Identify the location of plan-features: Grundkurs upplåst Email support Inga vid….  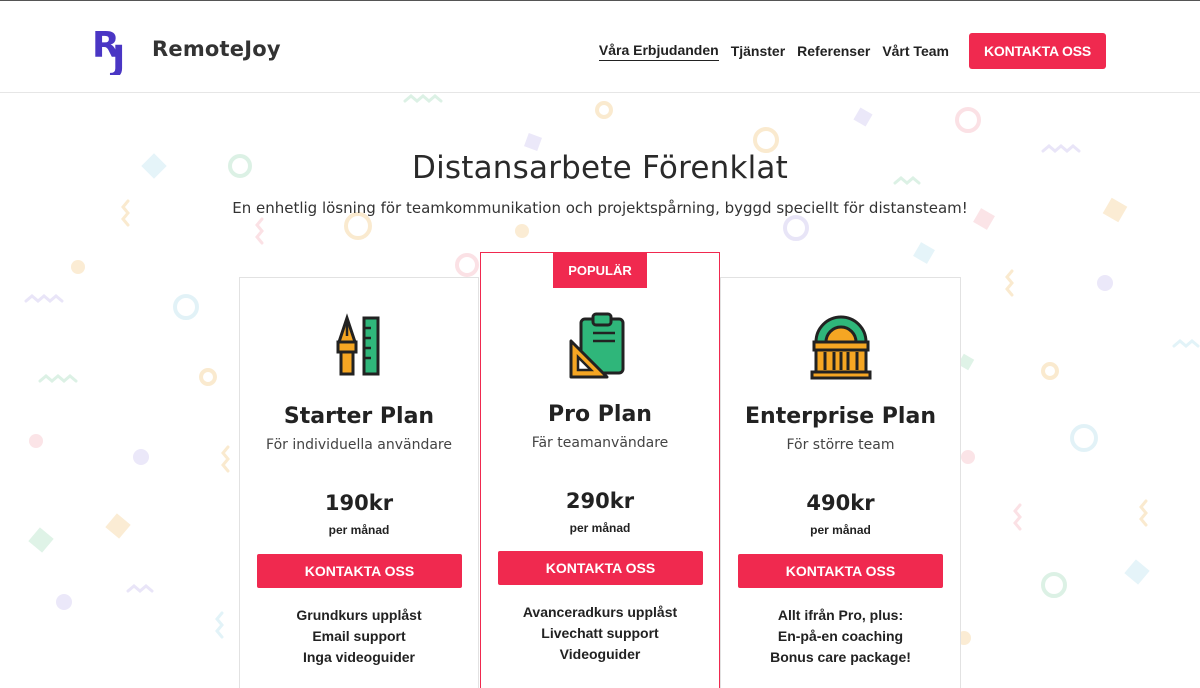
(359, 636).